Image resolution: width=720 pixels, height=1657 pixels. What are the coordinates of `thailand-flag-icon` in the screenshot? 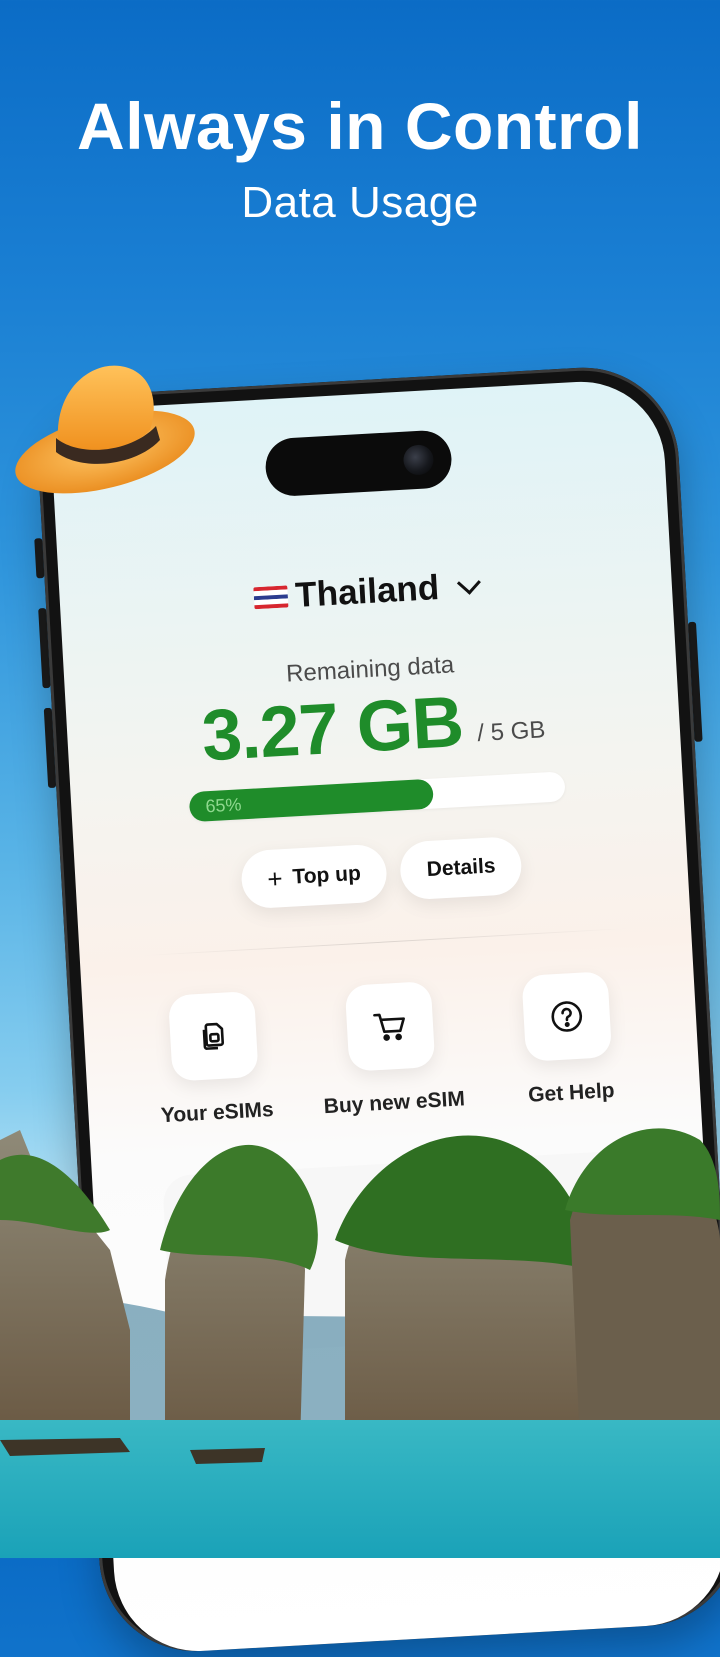 It's located at (270, 597).